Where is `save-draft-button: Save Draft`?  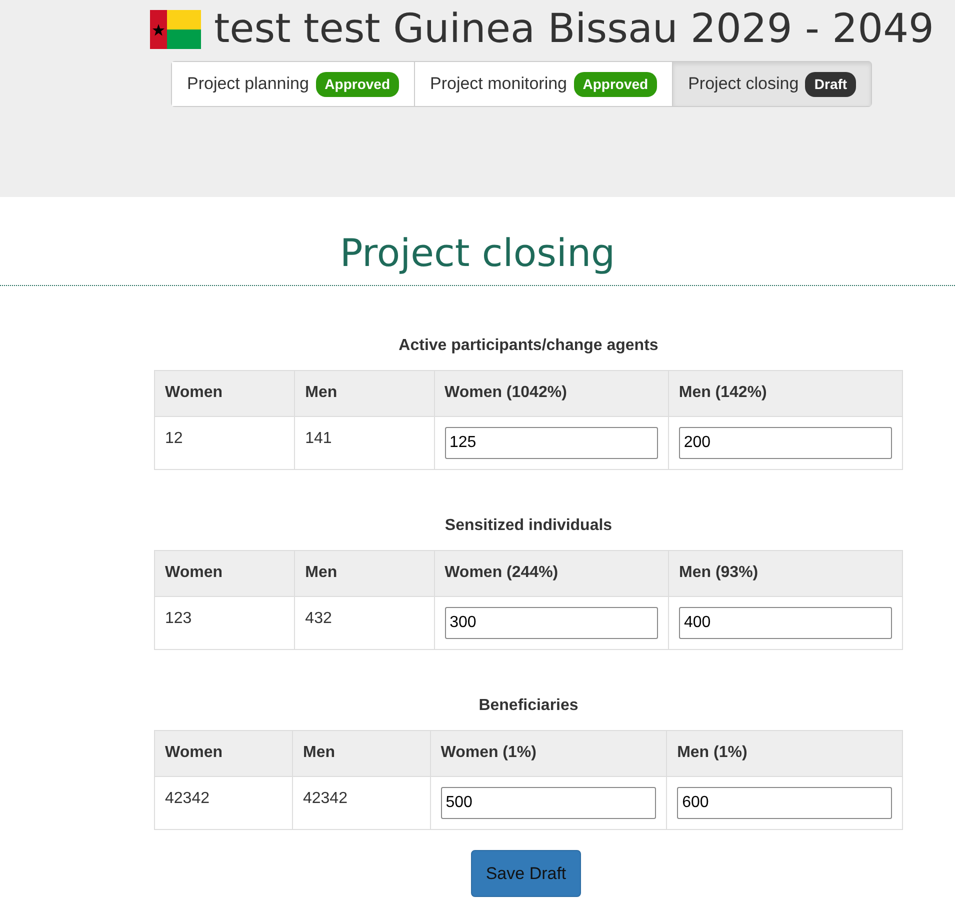
save-draft-button: Save Draft is located at coordinates (526, 874).